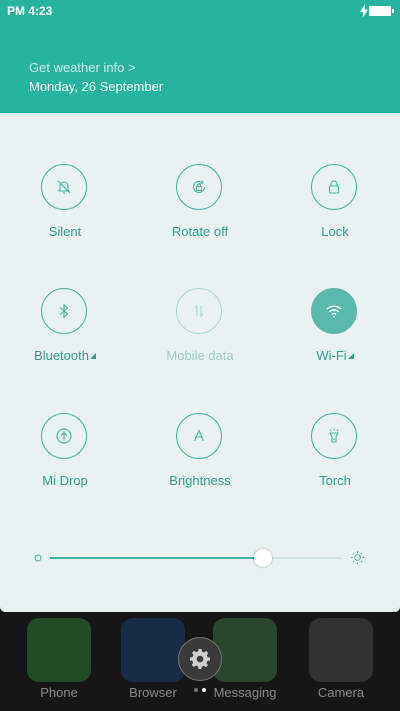 This screenshot has height=711, width=400. Describe the element at coordinates (335, 480) in the screenshot. I see `tile-label: Torch` at that location.